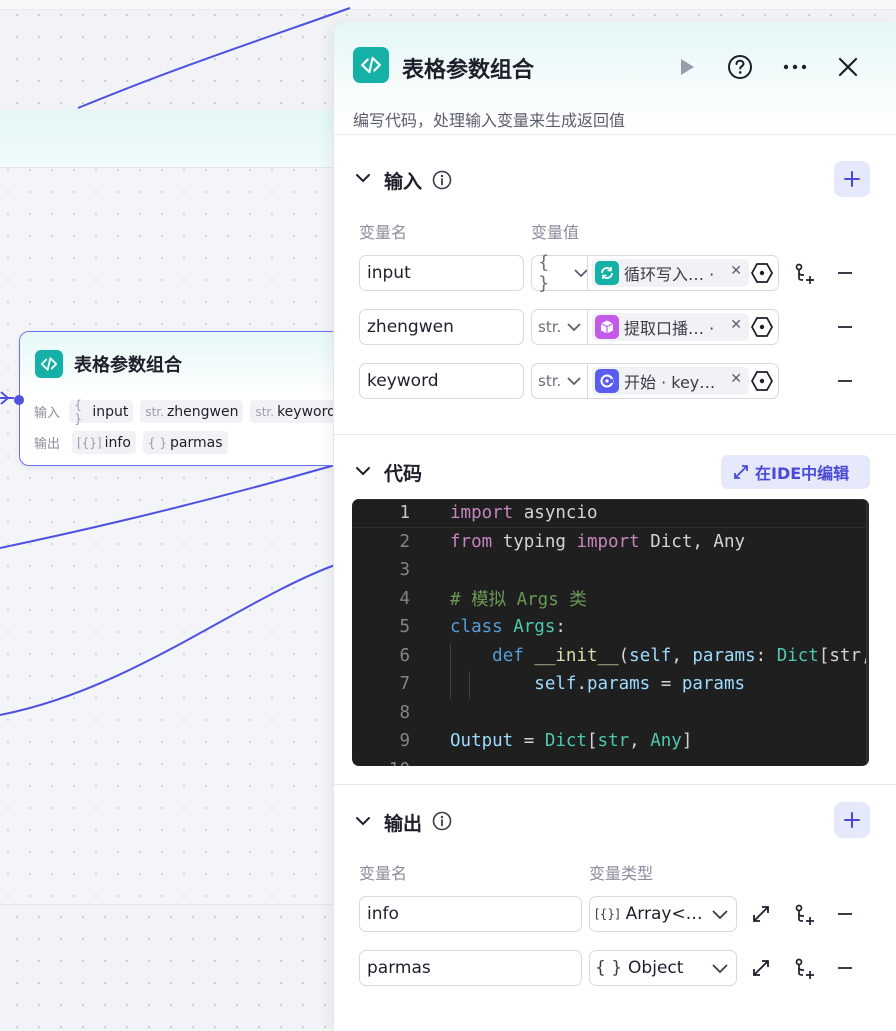  I want to click on help-circle-icon, so click(740, 67).